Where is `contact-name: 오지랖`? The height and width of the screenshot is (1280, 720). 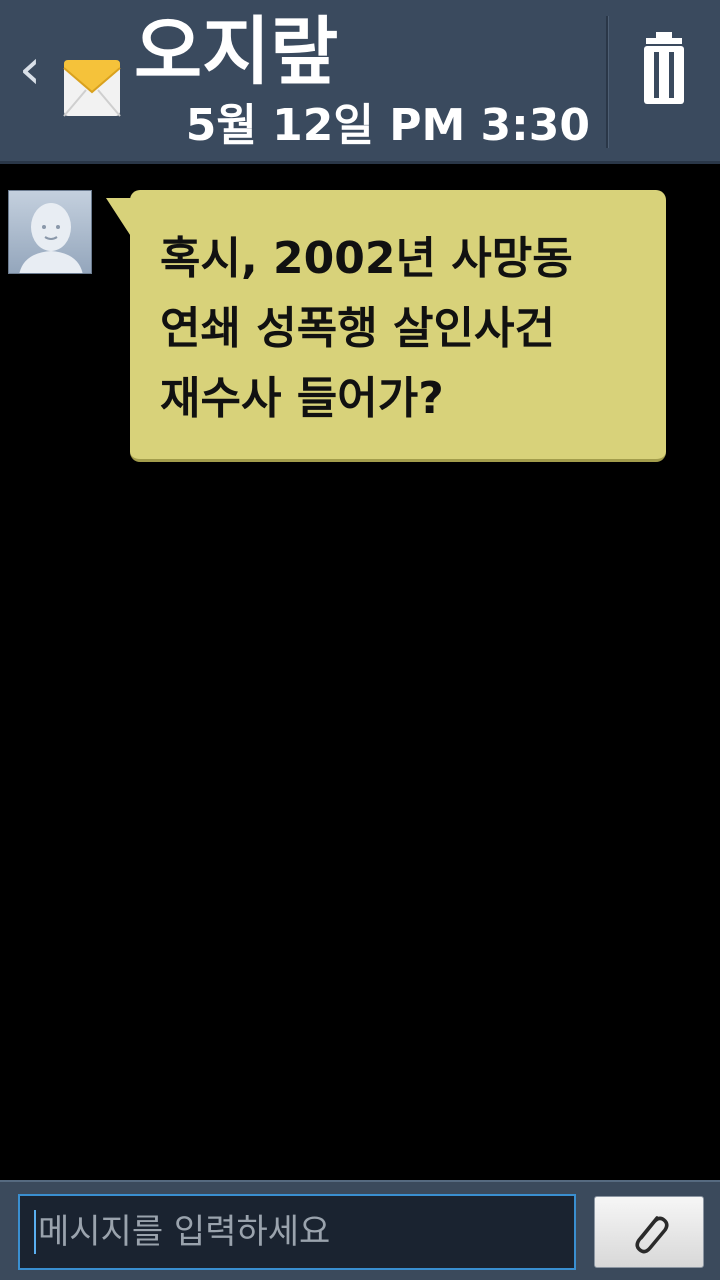 contact-name: 오지랖 is located at coordinates (236, 52).